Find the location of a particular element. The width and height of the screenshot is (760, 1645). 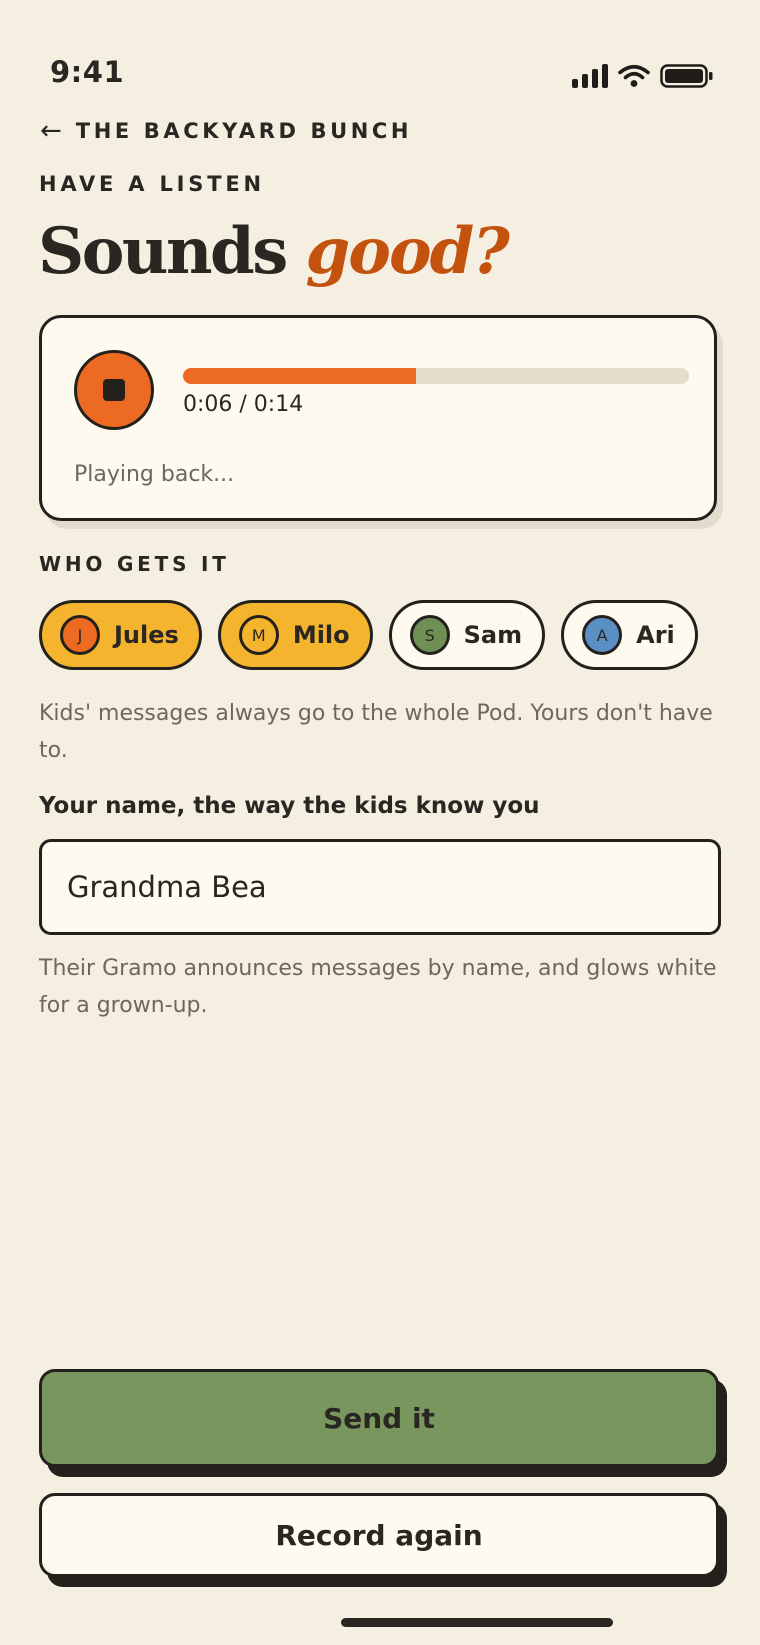

eyebrow-label: HAVE A LISTEN is located at coordinates (152, 184).